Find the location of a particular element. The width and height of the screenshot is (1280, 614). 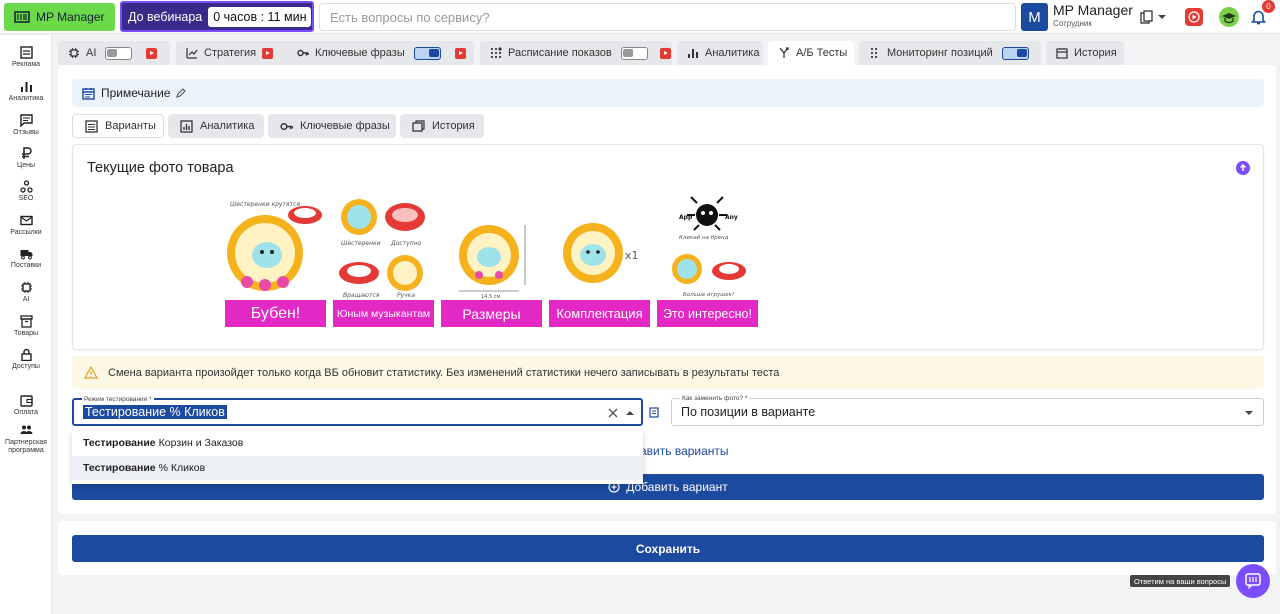

tab-ai: AI is located at coordinates (114, 53).